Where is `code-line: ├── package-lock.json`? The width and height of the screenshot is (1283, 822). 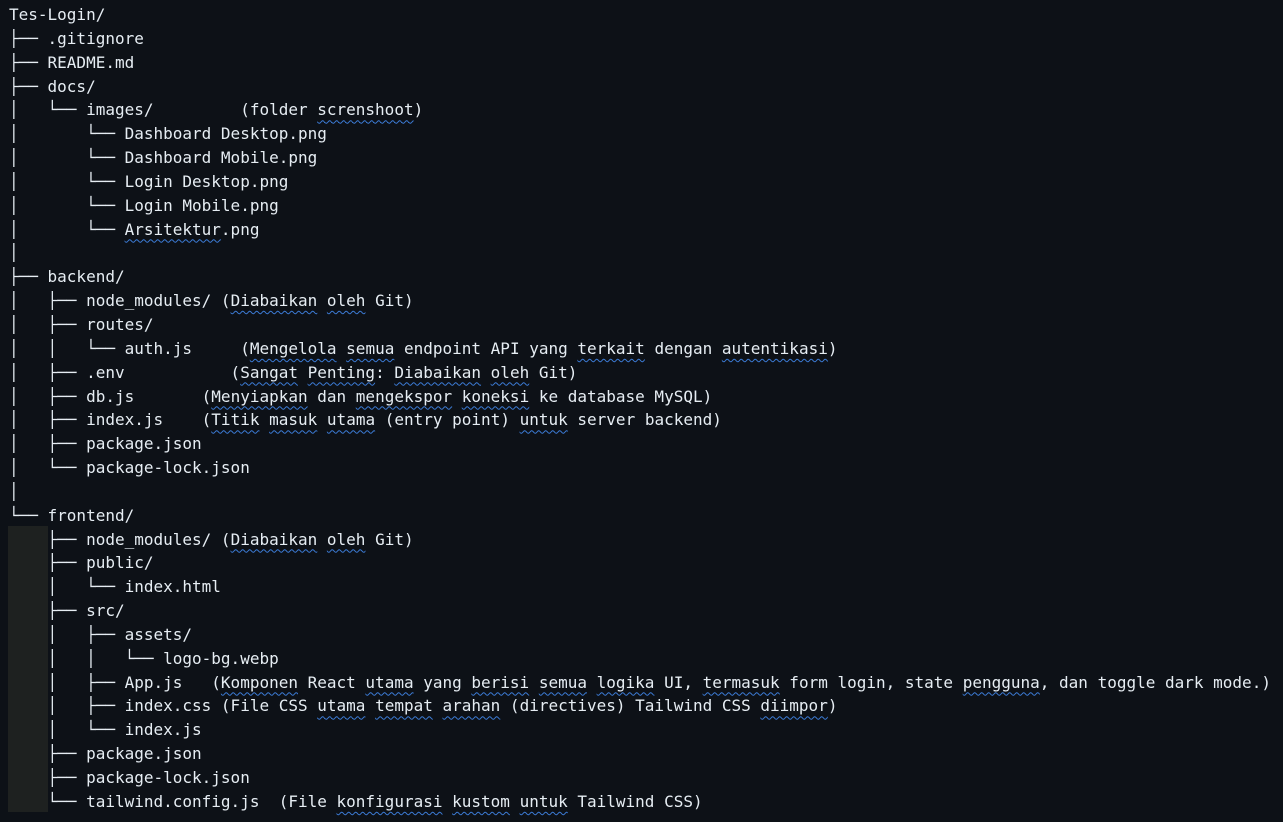 code-line: ├── package-lock.json is located at coordinates (640, 778).